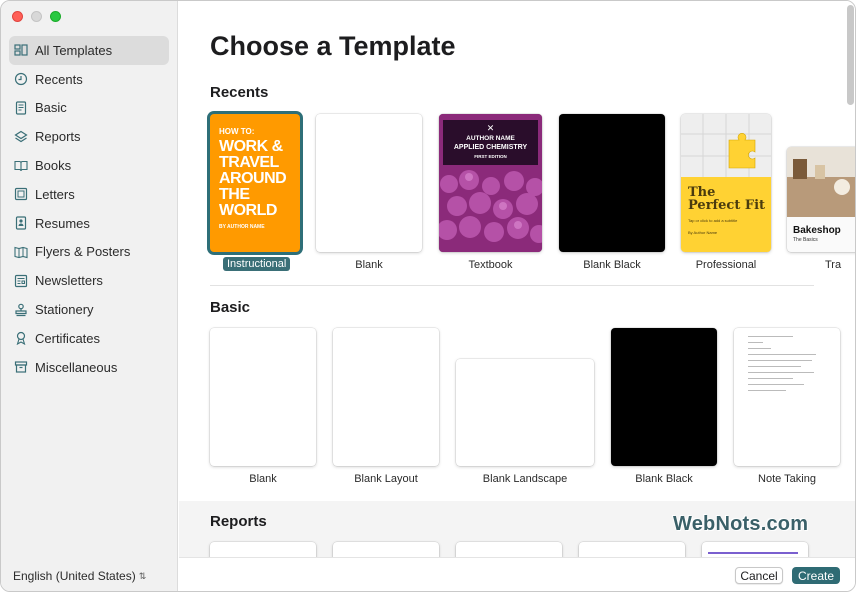  I want to click on bakery-image, so click(821, 182).